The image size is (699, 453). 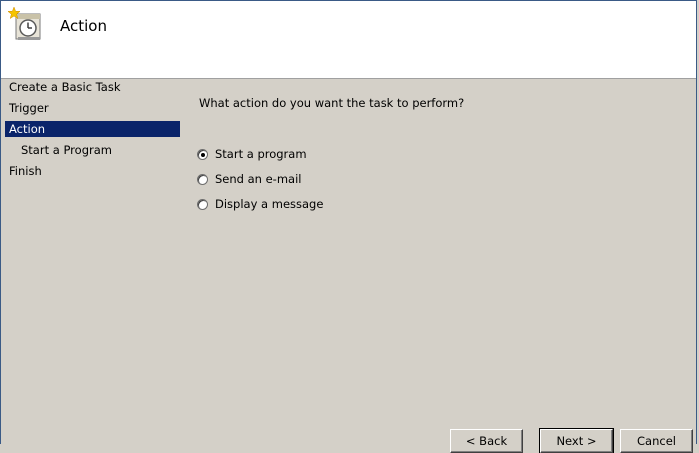 I want to click on next-button: Next >, so click(x=576, y=440).